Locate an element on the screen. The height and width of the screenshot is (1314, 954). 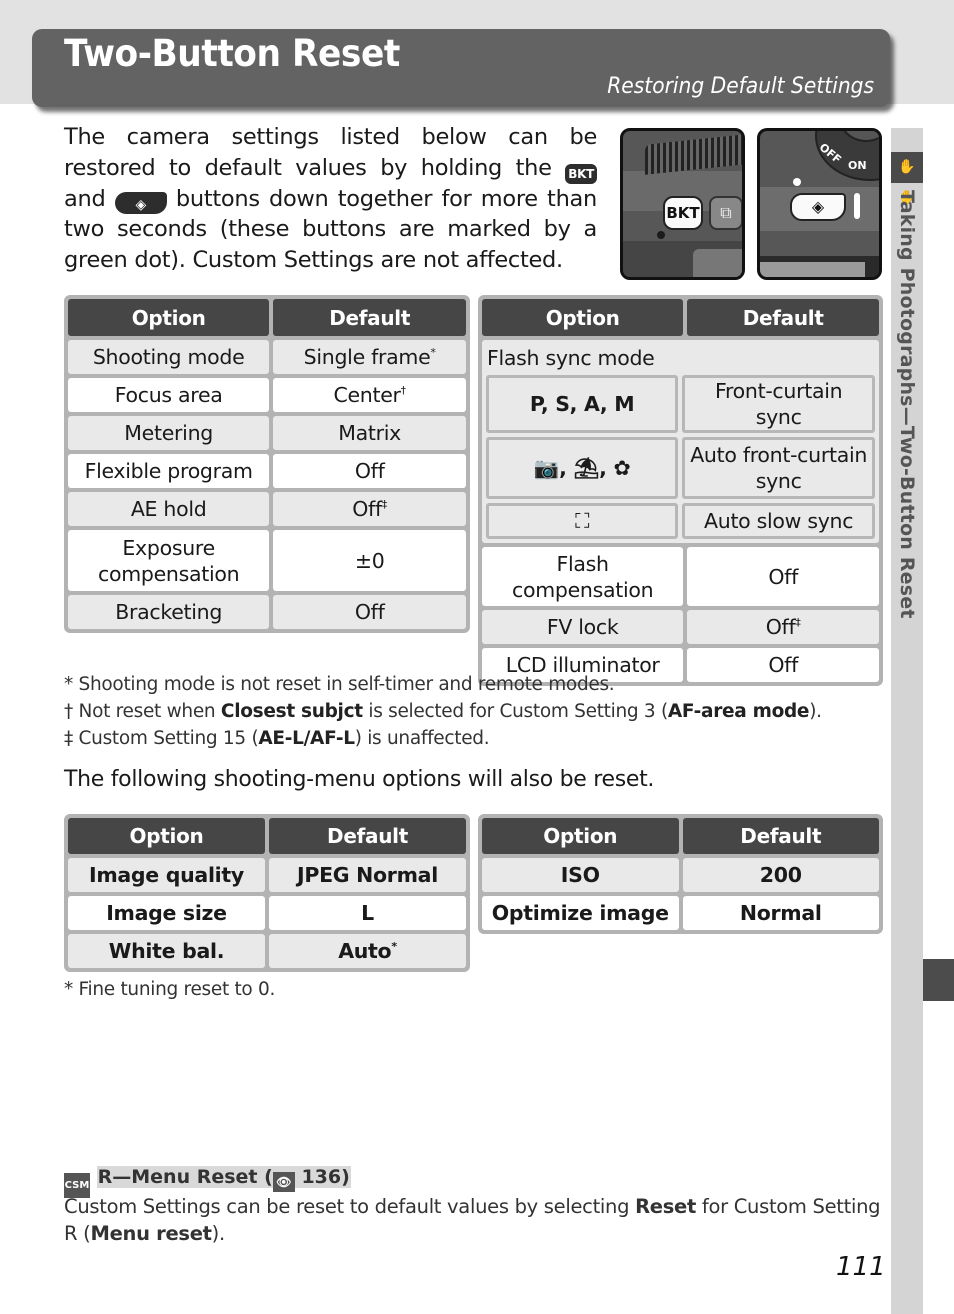
eye-reference-icon: 👁 is located at coordinates (283, 1182).